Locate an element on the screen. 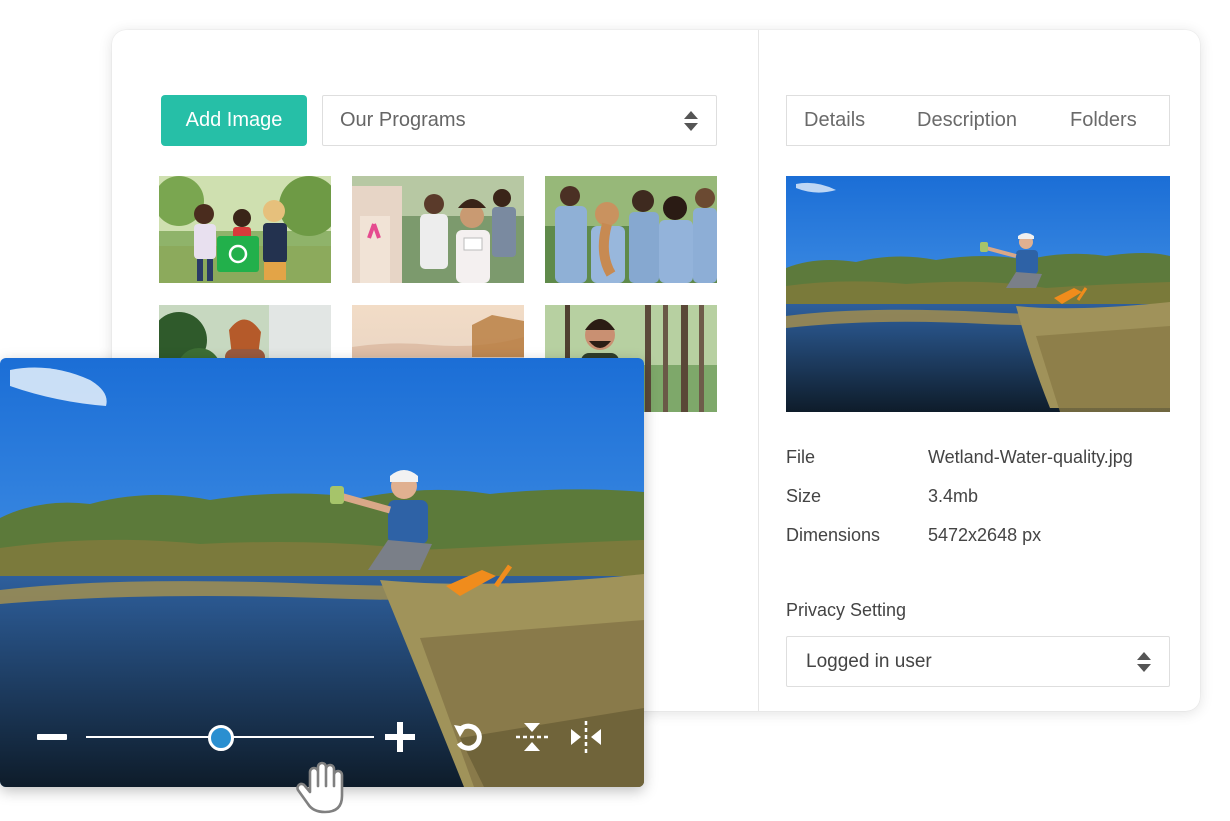 The width and height of the screenshot is (1230, 821). rotate-icon is located at coordinates (469, 737).